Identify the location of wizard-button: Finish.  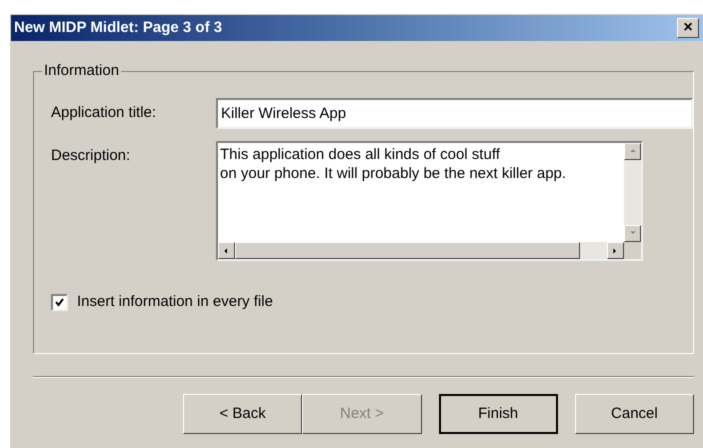
(498, 414).